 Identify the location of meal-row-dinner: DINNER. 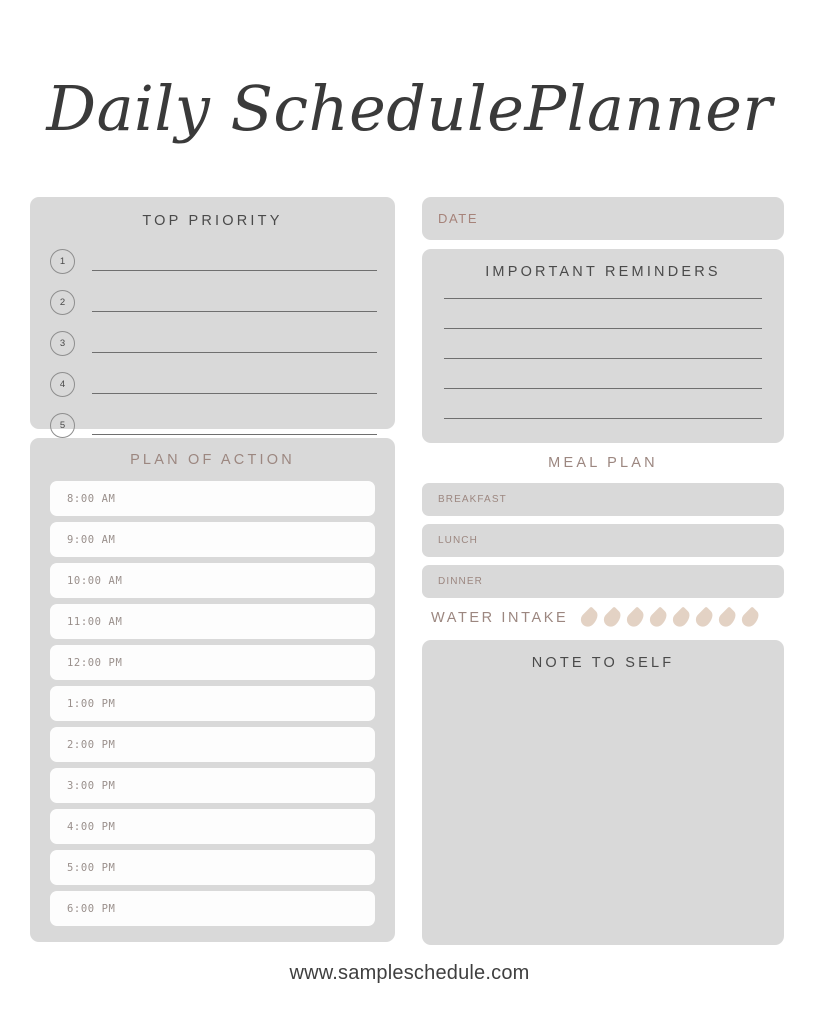
(603, 581).